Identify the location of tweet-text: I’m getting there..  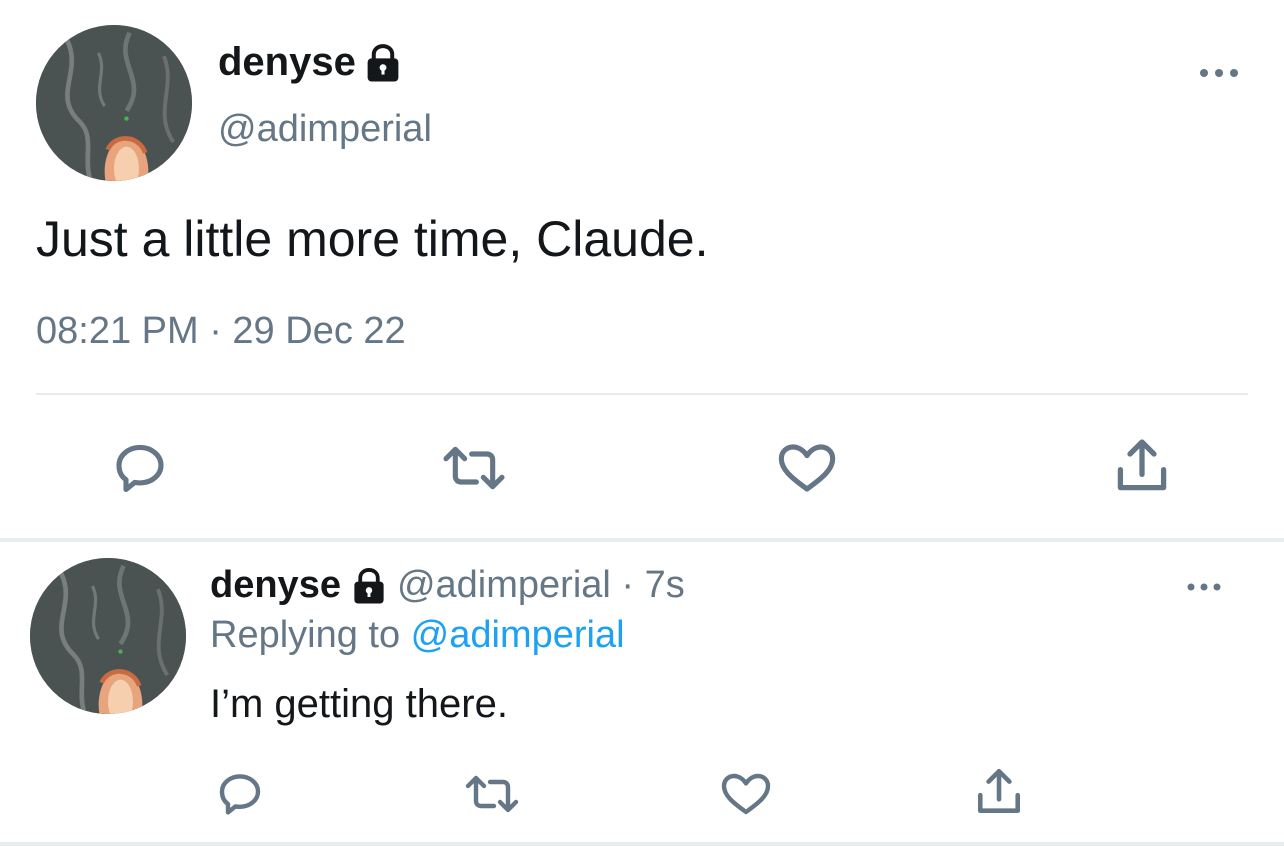
(359, 704).